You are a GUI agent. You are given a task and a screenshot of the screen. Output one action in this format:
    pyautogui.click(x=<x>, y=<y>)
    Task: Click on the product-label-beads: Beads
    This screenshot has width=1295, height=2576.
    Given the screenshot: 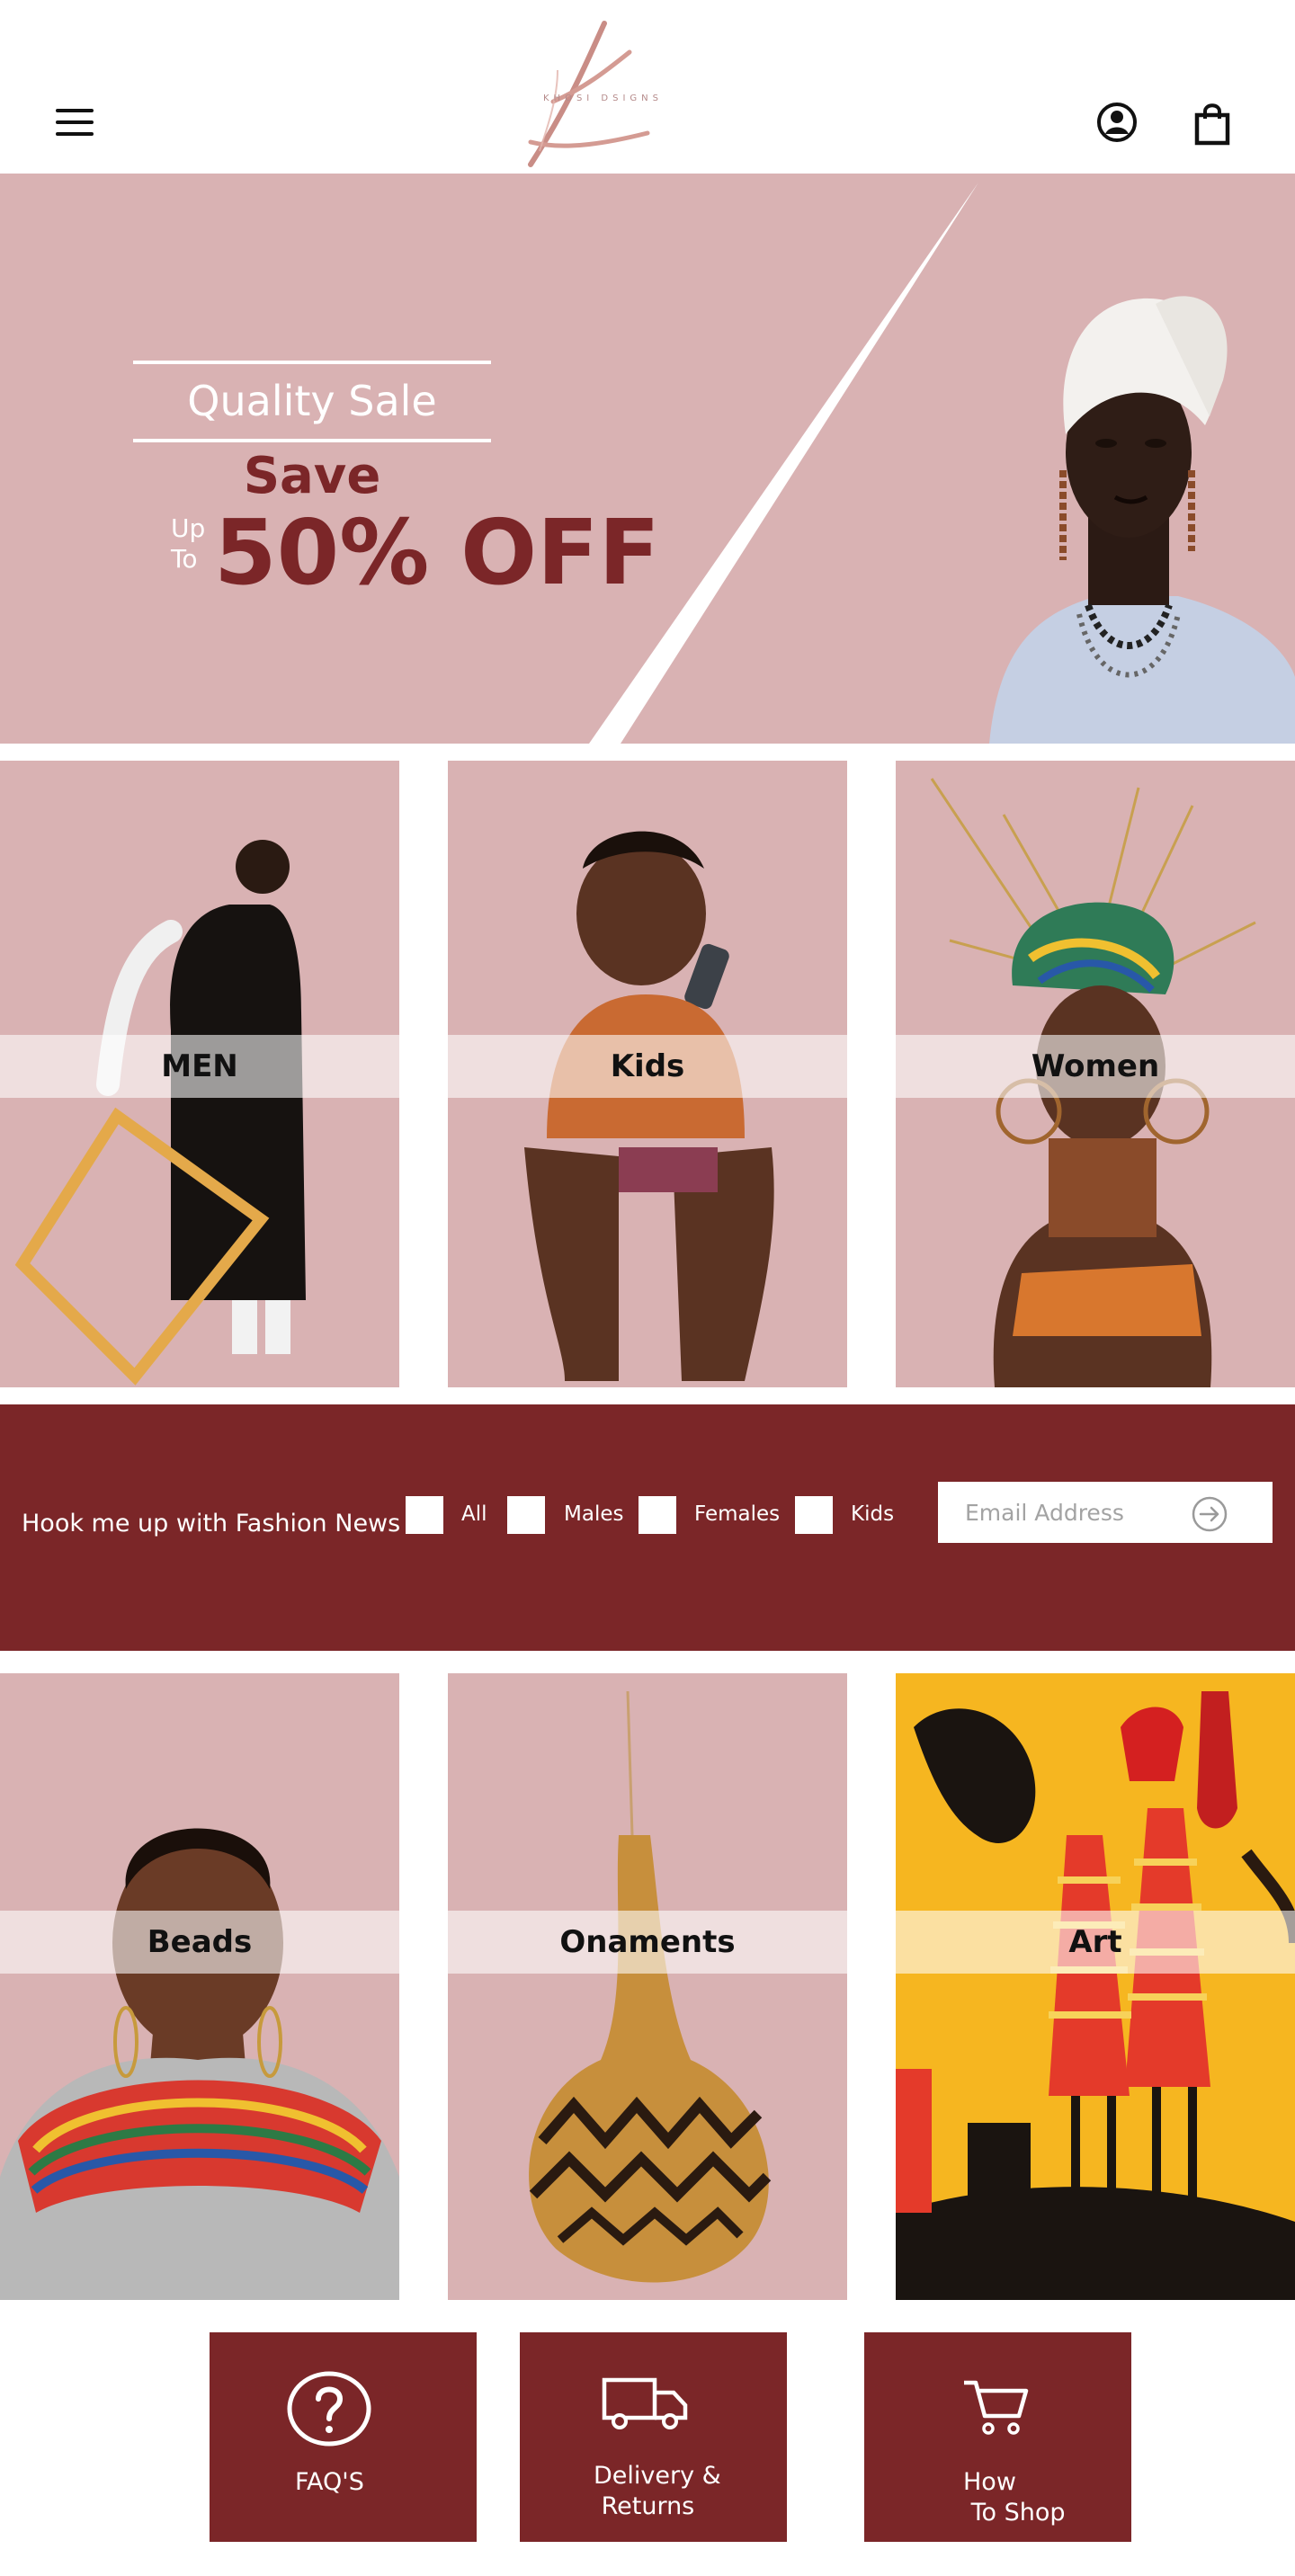 What is the action you would take?
    pyautogui.click(x=200, y=1942)
    